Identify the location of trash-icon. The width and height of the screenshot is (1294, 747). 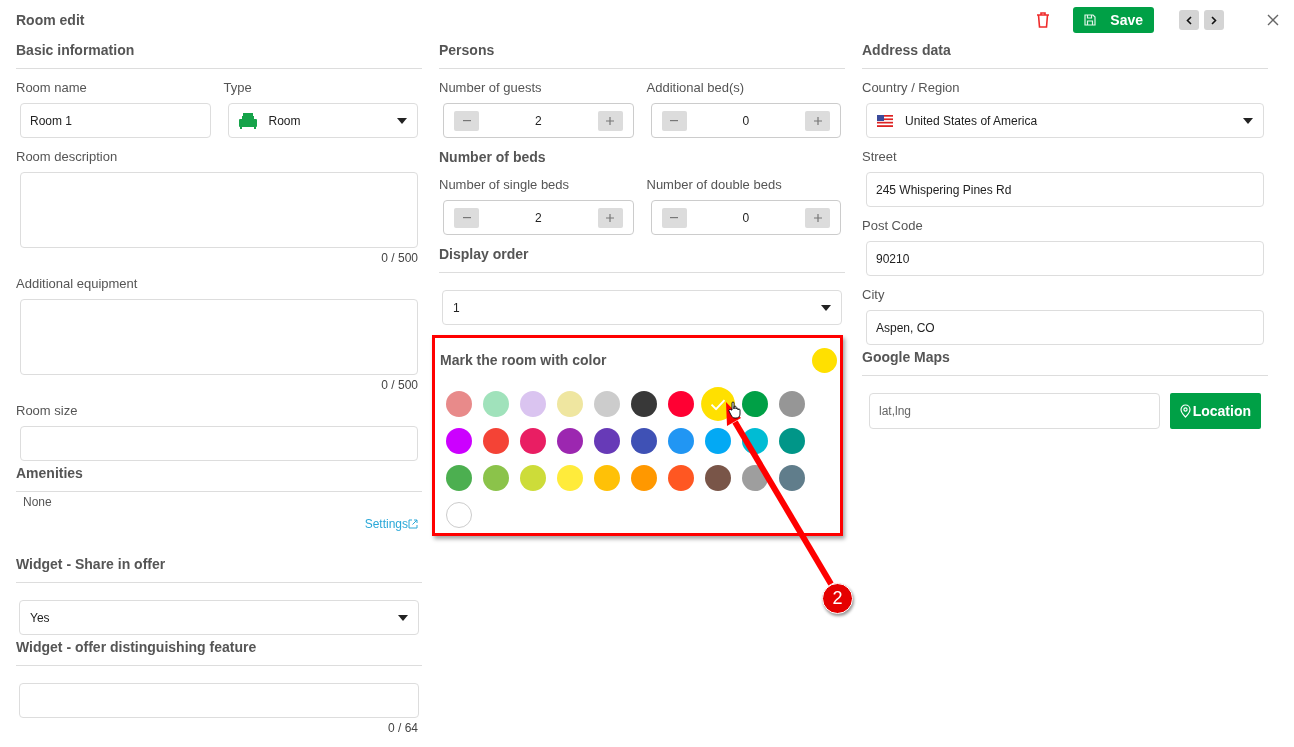
(1043, 20).